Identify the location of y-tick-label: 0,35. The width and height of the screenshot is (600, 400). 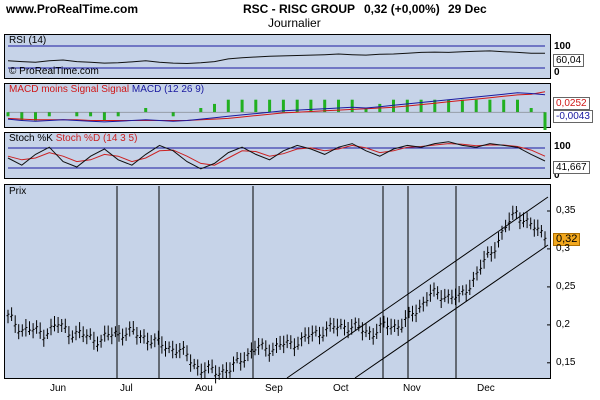
(566, 210).